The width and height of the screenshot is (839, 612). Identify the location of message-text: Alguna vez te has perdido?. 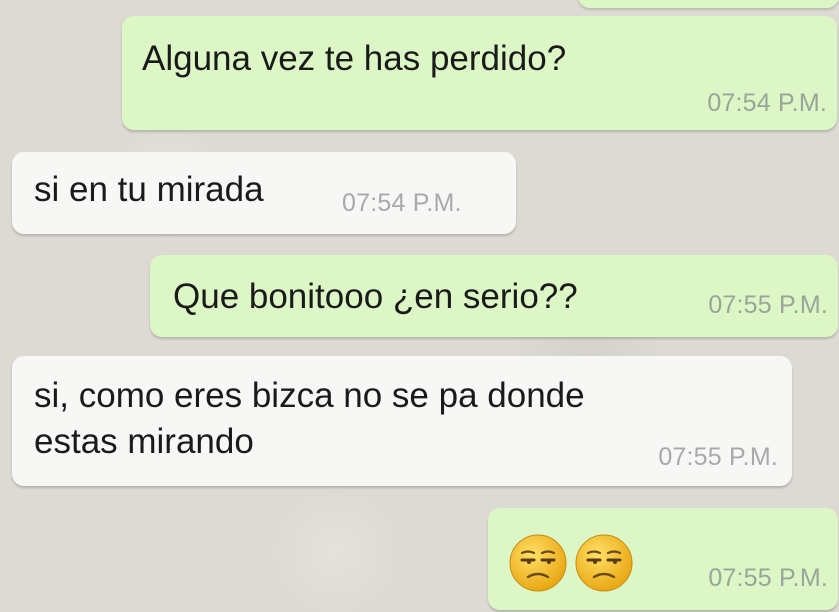
(354, 58).